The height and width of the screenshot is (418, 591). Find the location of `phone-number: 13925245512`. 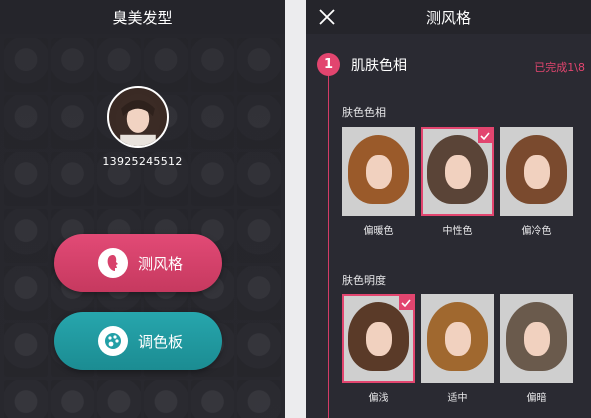

phone-number: 13925245512 is located at coordinates (142, 161).